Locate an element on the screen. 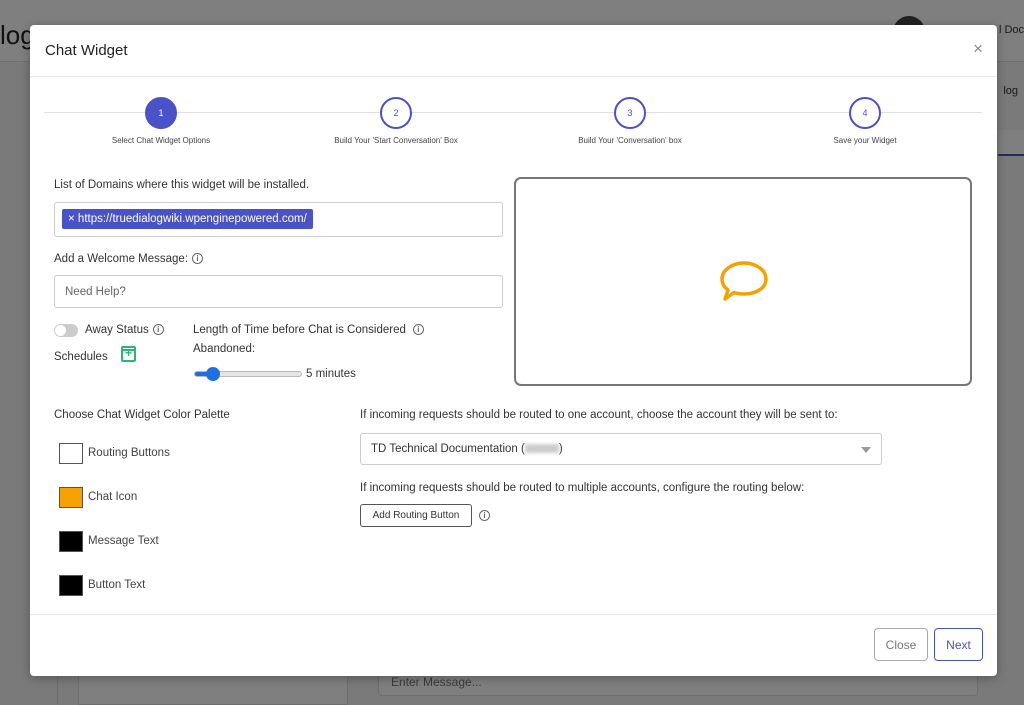  message-text-swatch is located at coordinates (71, 541).